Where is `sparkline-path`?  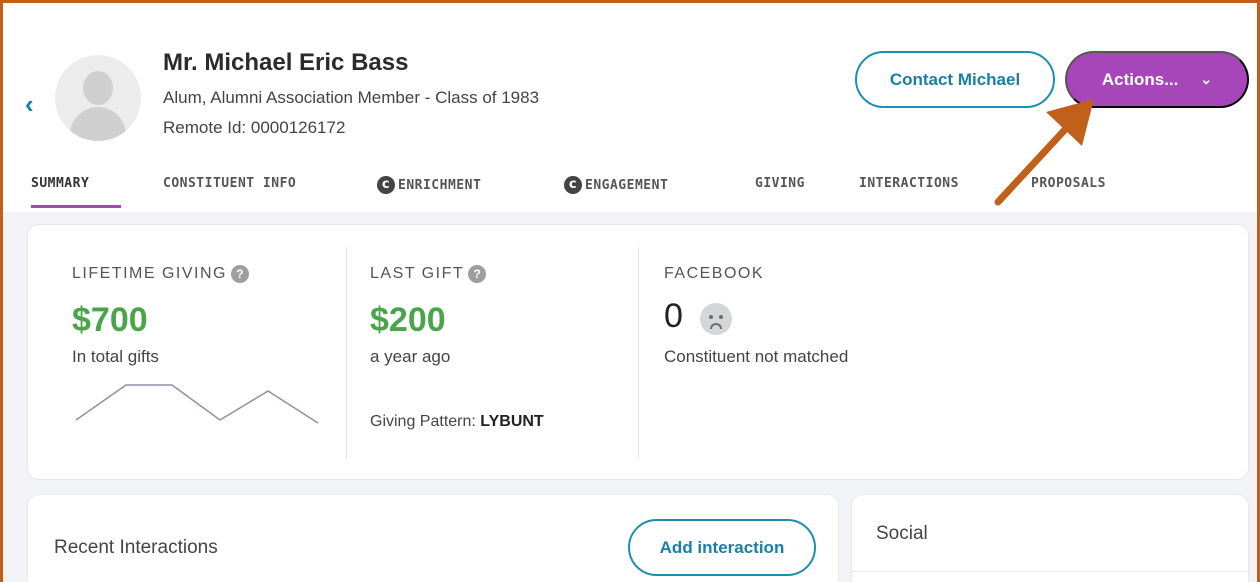
sparkline-path is located at coordinates (197, 404).